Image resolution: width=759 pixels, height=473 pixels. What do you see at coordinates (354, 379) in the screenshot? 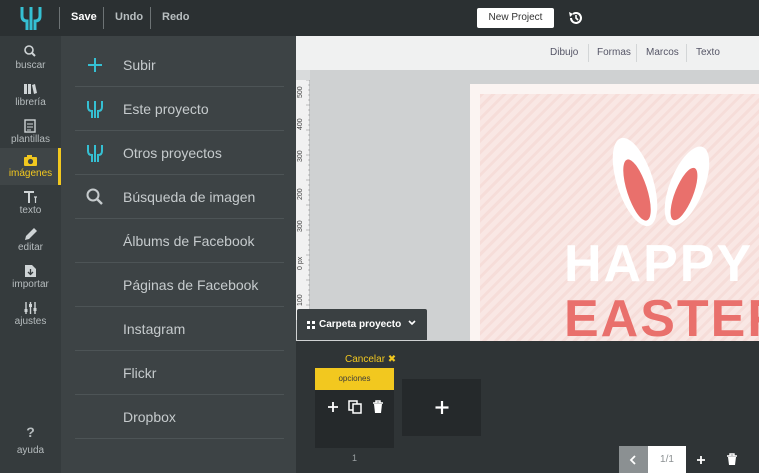
I see `page-options-button: opciones` at bounding box center [354, 379].